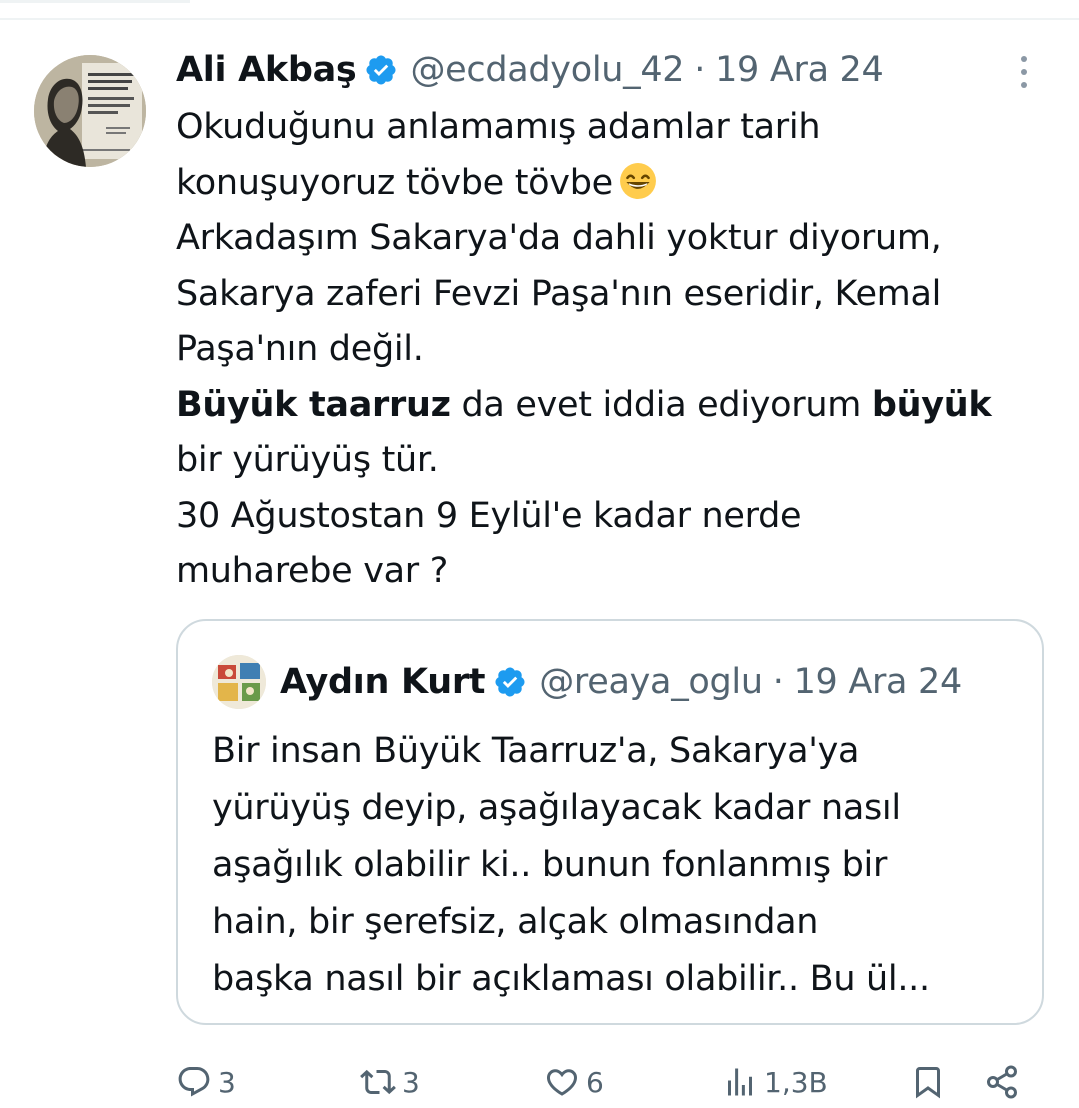 This screenshot has height=1108, width=1079. I want to click on top-divider, so click(95, 1).